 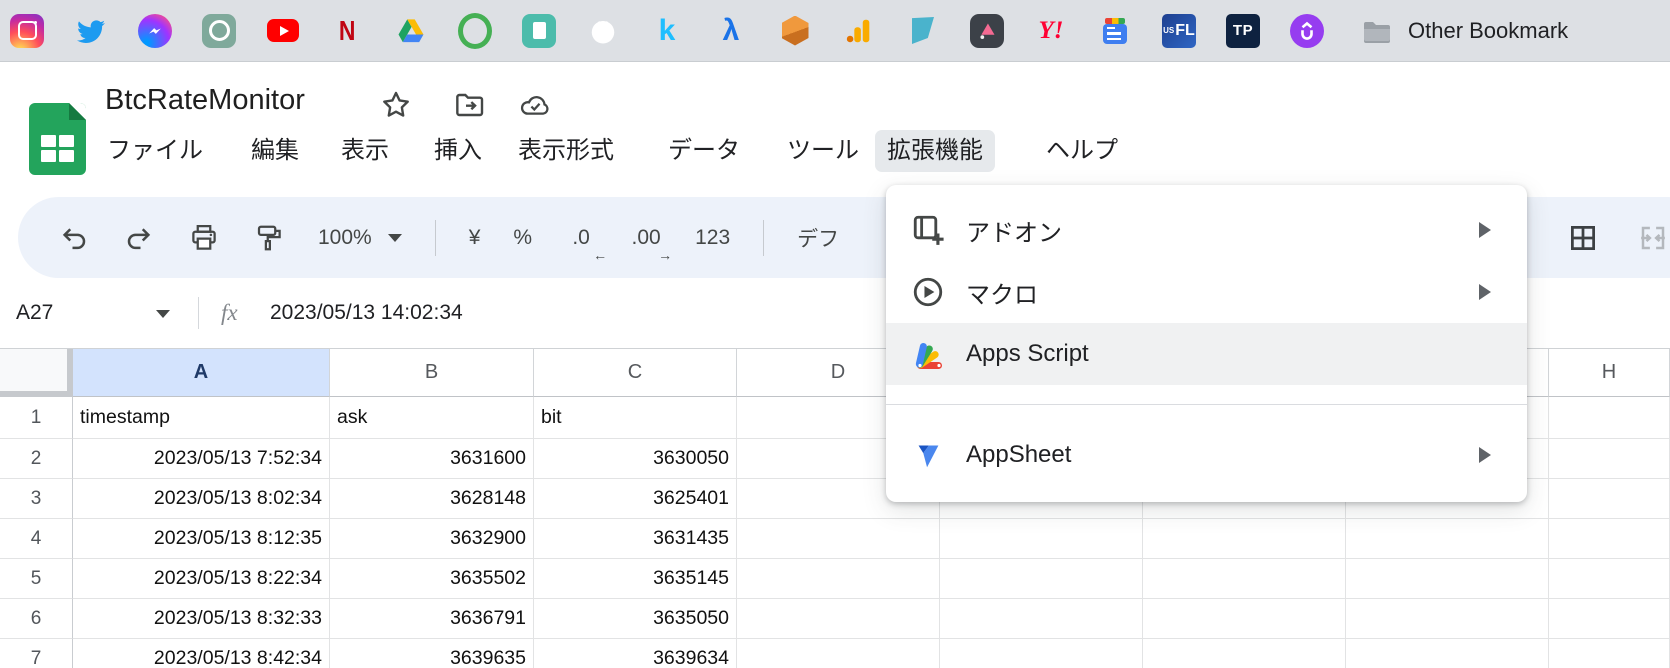 I want to click on format-percent-button: %, so click(x=522, y=238).